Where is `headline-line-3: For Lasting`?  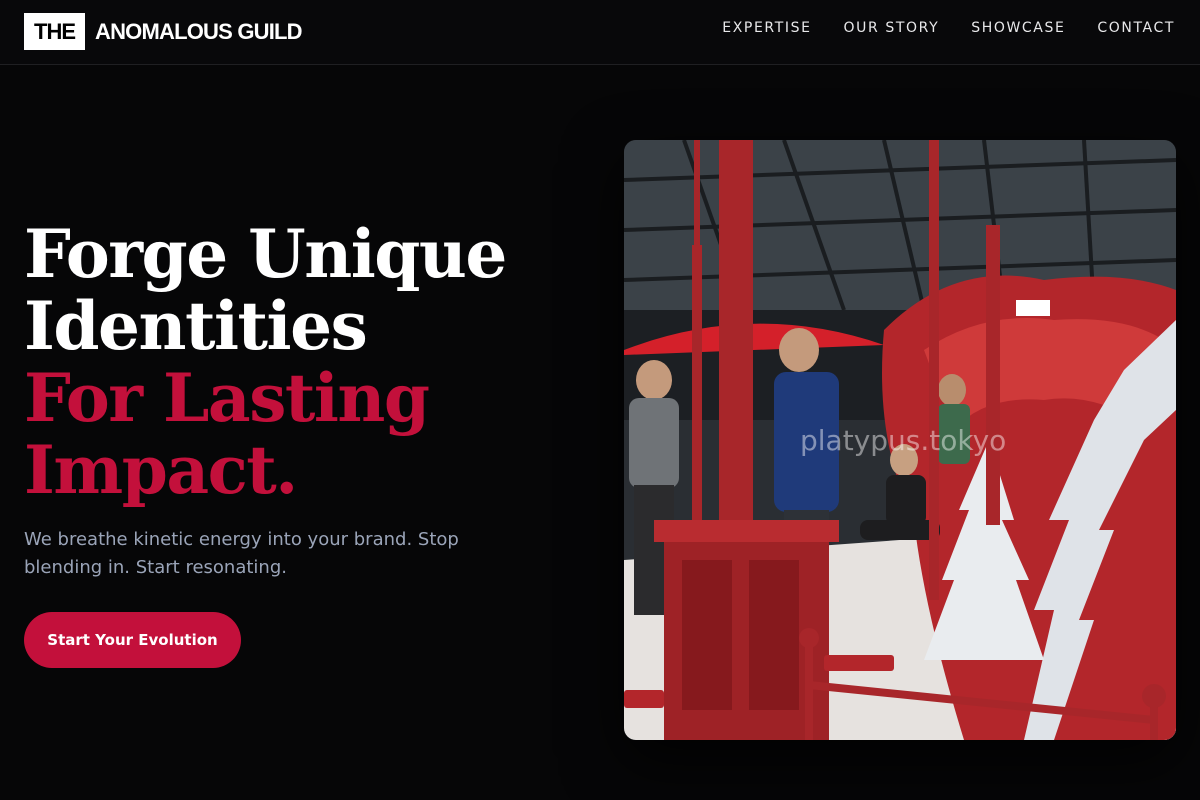
headline-line-3: For Lasting is located at coordinates (227, 398).